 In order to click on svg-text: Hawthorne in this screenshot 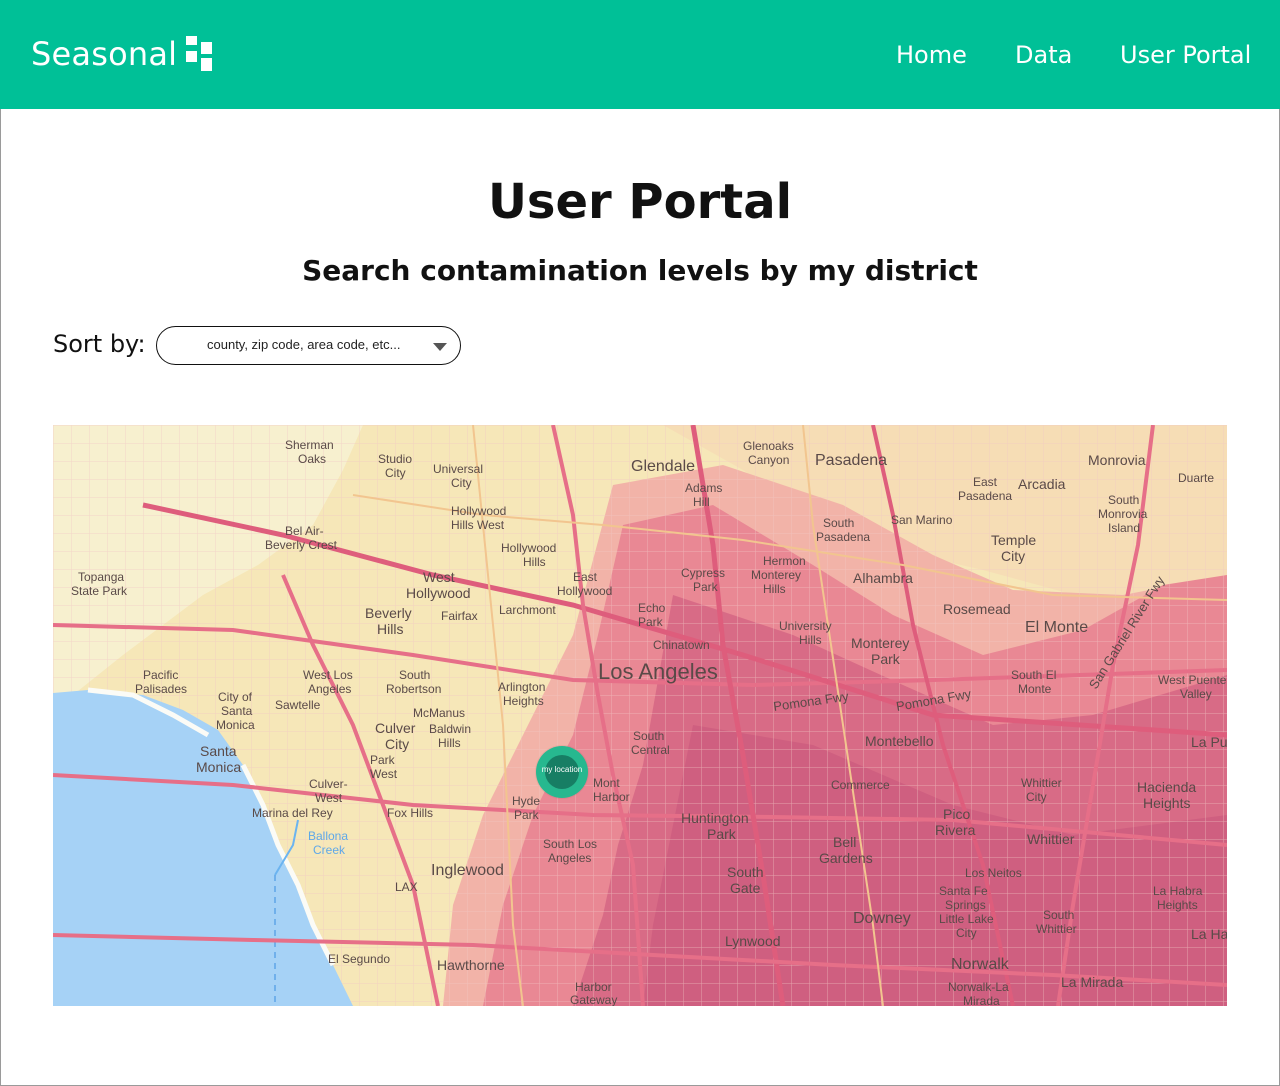, I will do `click(471, 965)`.